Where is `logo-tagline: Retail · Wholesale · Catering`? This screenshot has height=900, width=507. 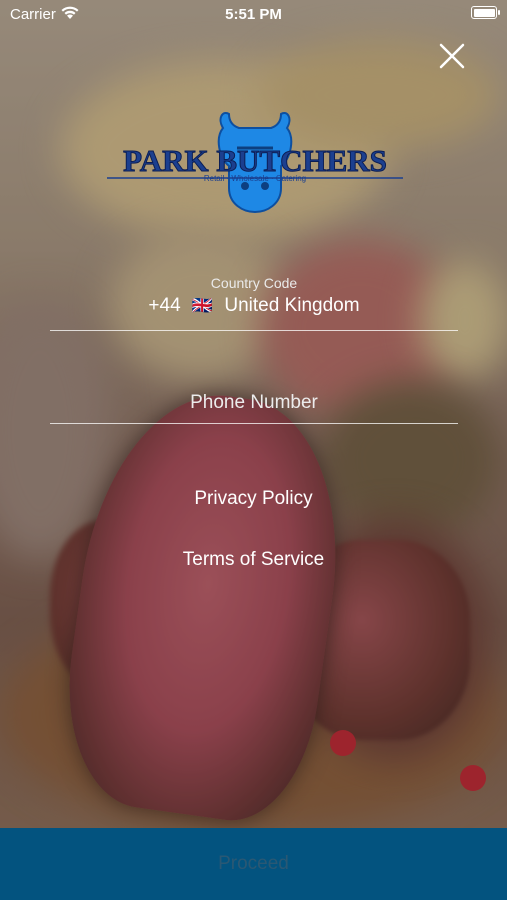 logo-tagline: Retail · Wholesale · Catering is located at coordinates (255, 178).